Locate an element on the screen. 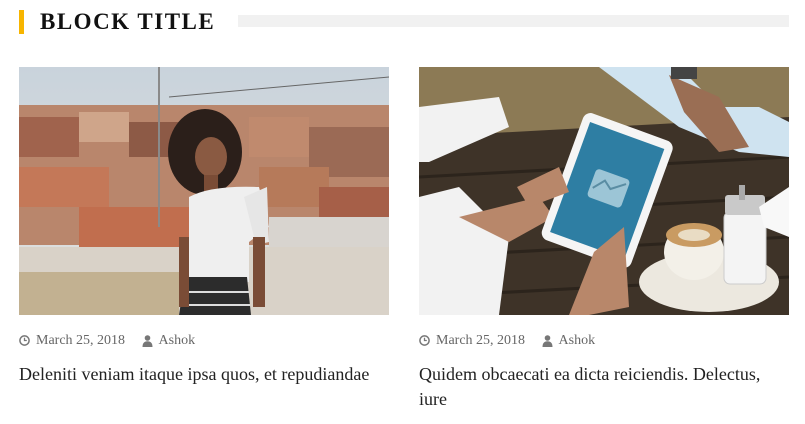 Image resolution: width=805 pixels, height=424 pixels. block-title: BLOCK TITLE is located at coordinates (128, 21).